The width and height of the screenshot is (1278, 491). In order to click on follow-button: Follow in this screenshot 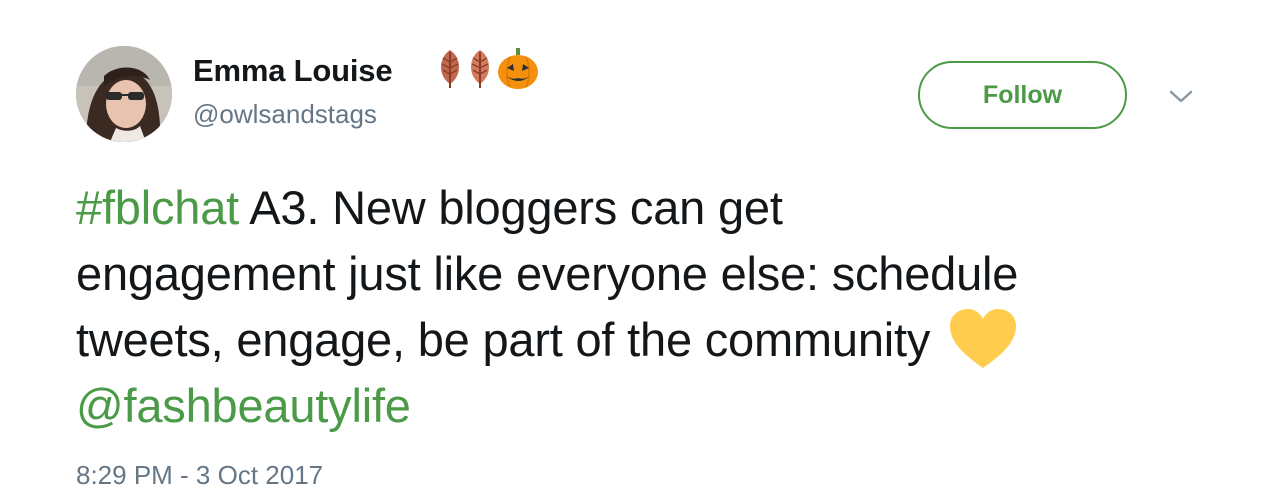, I will do `click(1022, 95)`.